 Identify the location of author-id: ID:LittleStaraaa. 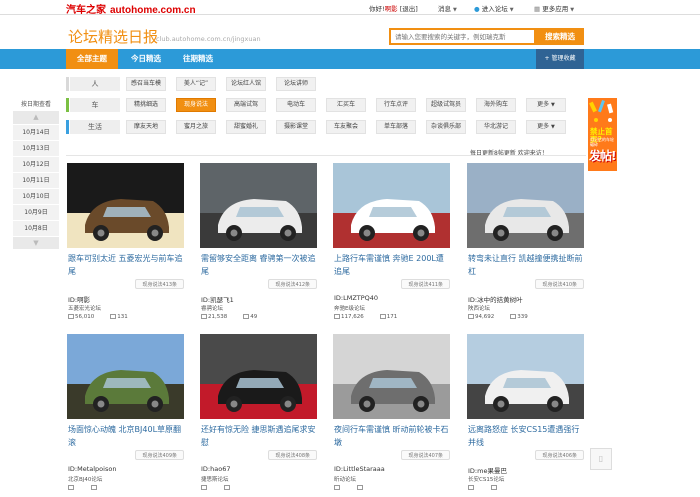
(359, 469).